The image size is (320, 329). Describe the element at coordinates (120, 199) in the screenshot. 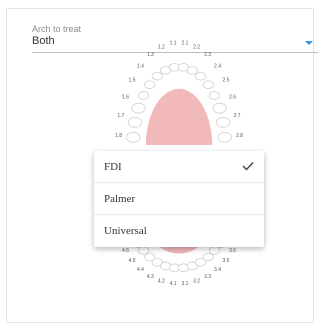

I see `menu-item-label: Palmer` at that location.